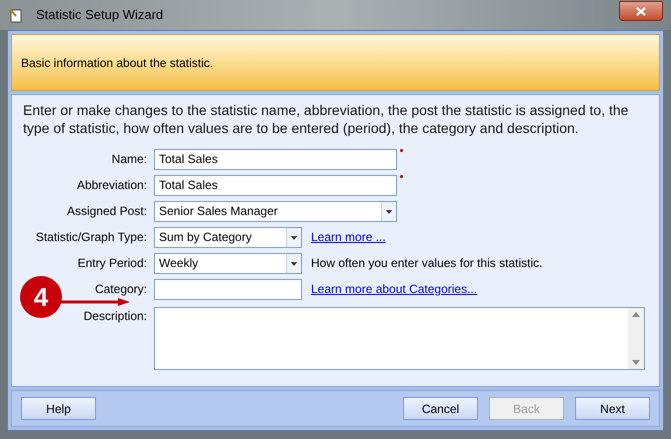 The height and width of the screenshot is (439, 671). Describe the element at coordinates (636, 362) in the screenshot. I see `scroll-down-icon` at that location.